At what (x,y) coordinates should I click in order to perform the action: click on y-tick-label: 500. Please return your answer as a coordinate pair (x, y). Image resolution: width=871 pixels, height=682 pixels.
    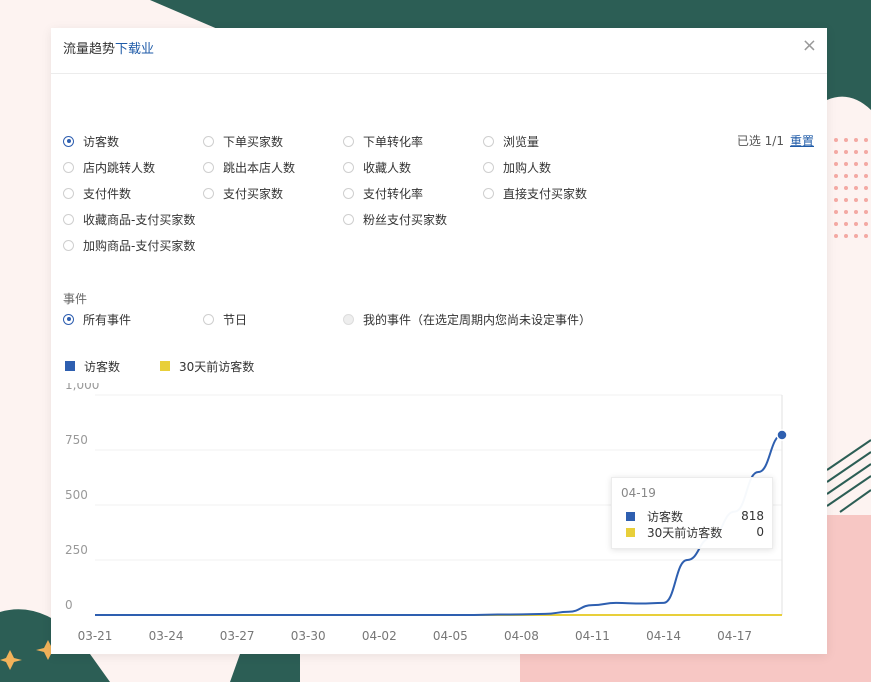
    Looking at the image, I should click on (76, 495).